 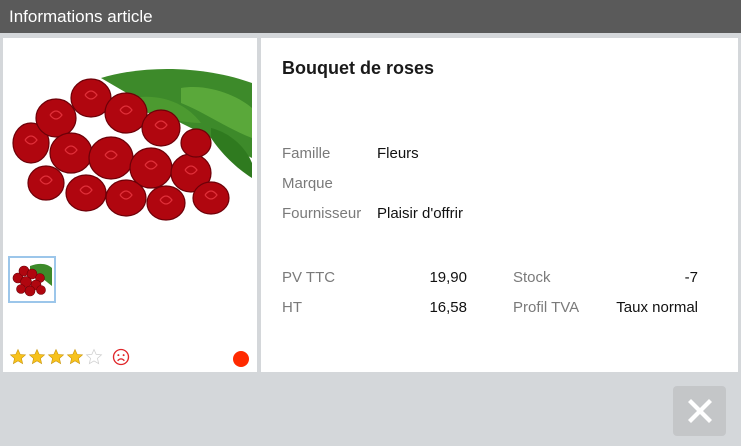 I want to click on status-indicator, so click(x=241, y=359).